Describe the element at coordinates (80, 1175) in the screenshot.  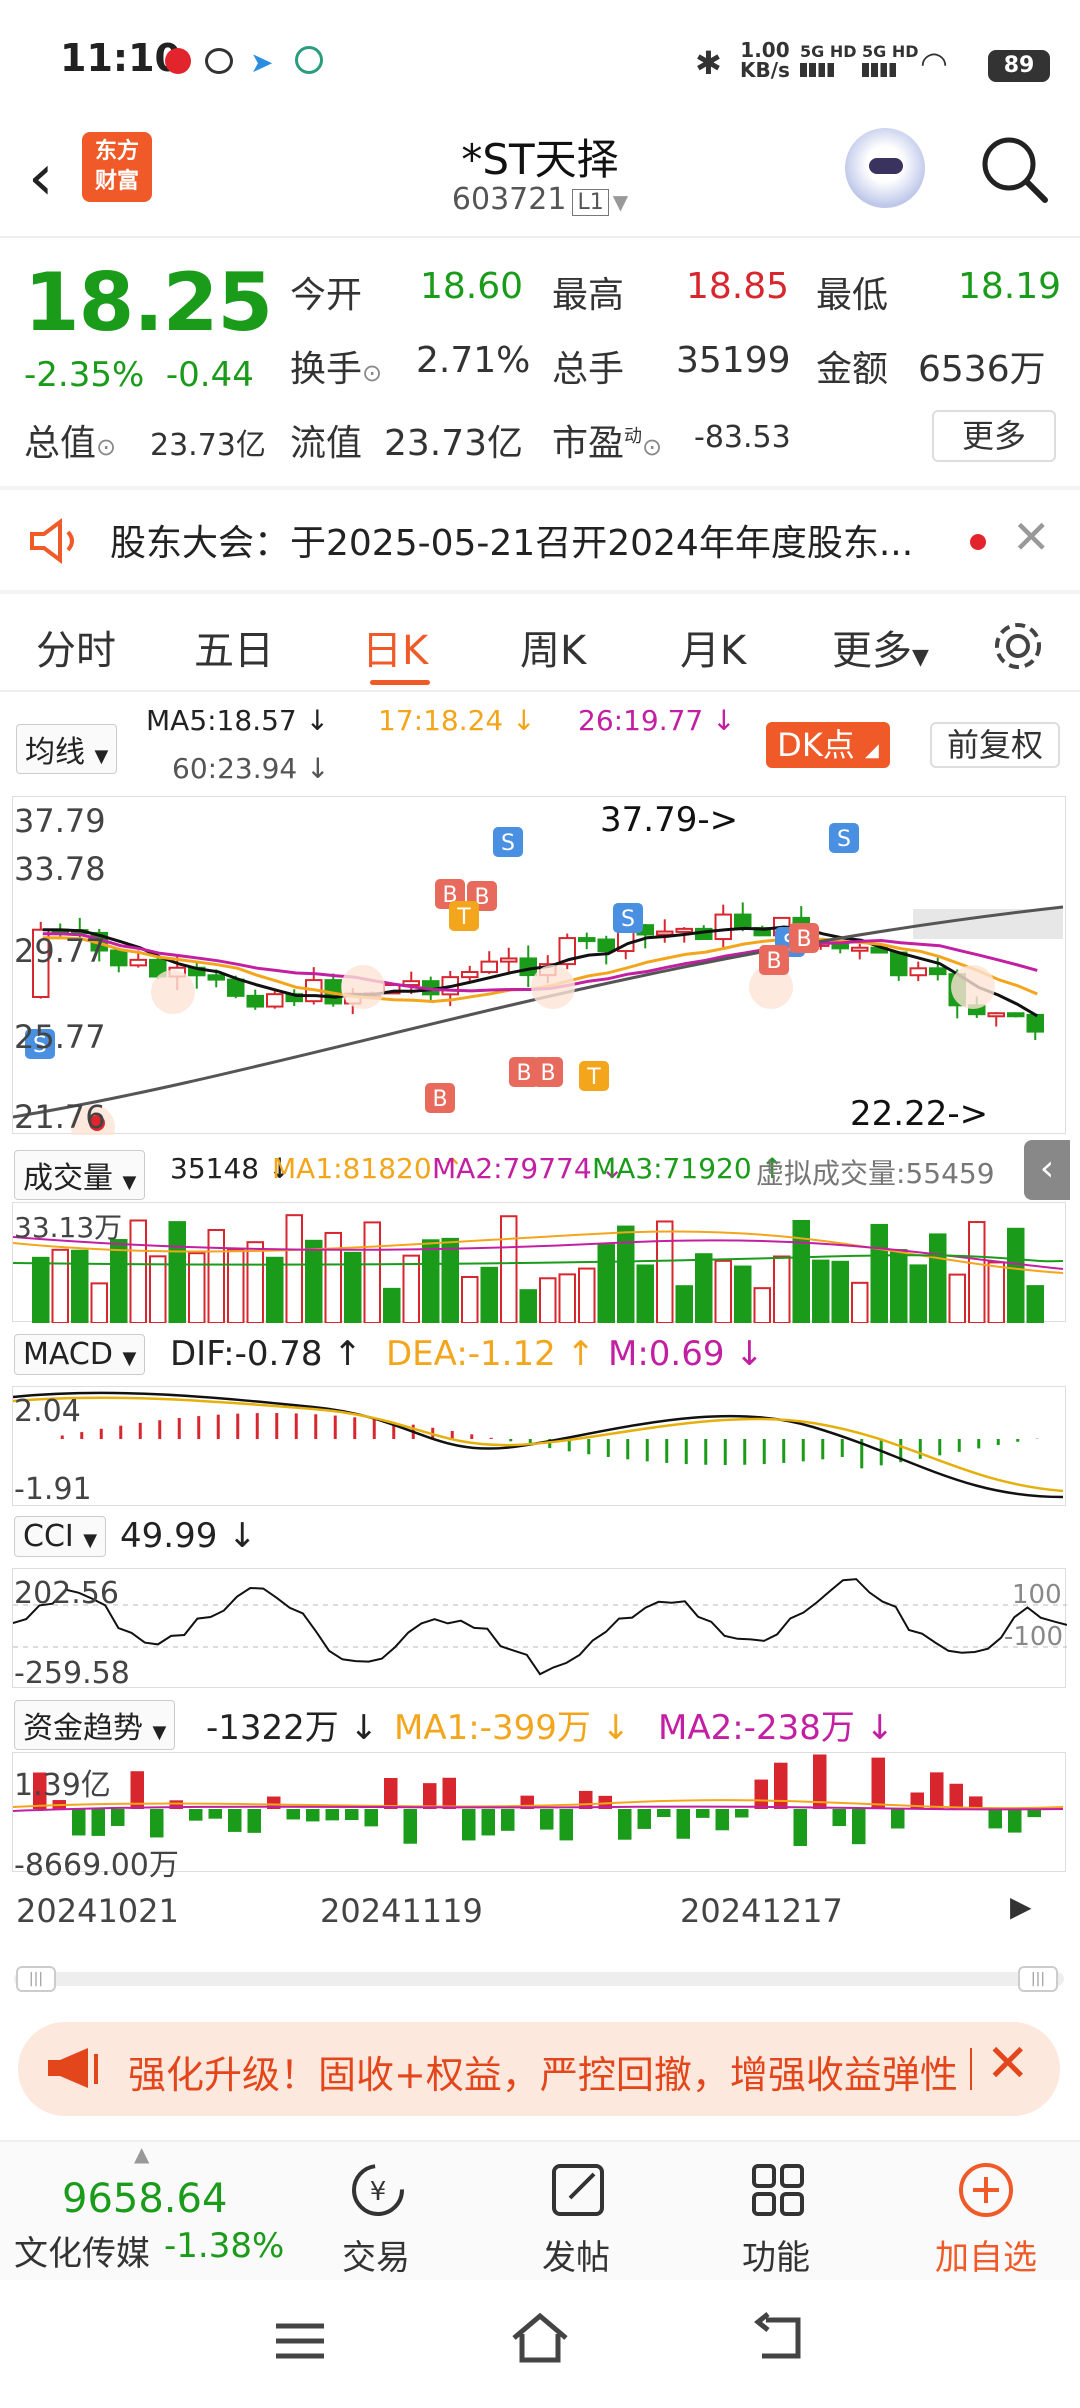
I see `volume-selector: 成交量 ▼` at that location.